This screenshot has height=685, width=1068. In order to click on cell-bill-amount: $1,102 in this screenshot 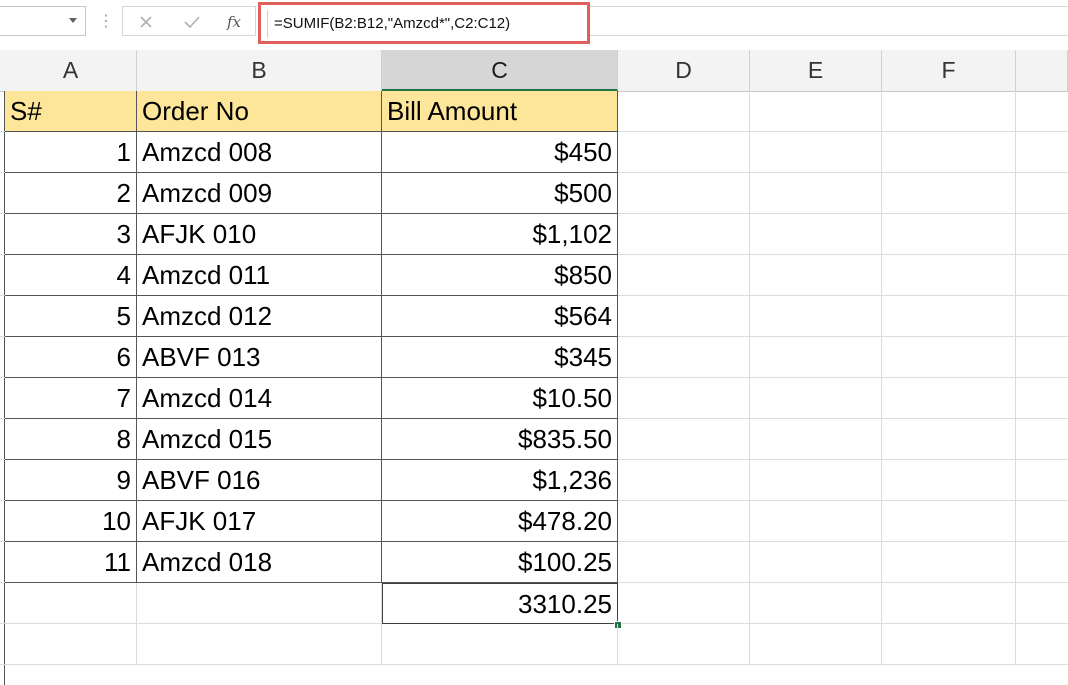, I will do `click(500, 234)`.